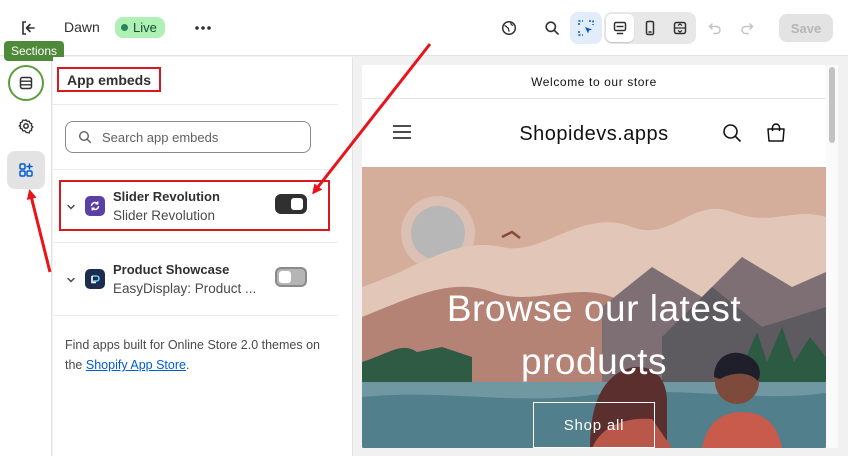 The width and height of the screenshot is (848, 456). I want to click on inspector-icon, so click(586, 28).